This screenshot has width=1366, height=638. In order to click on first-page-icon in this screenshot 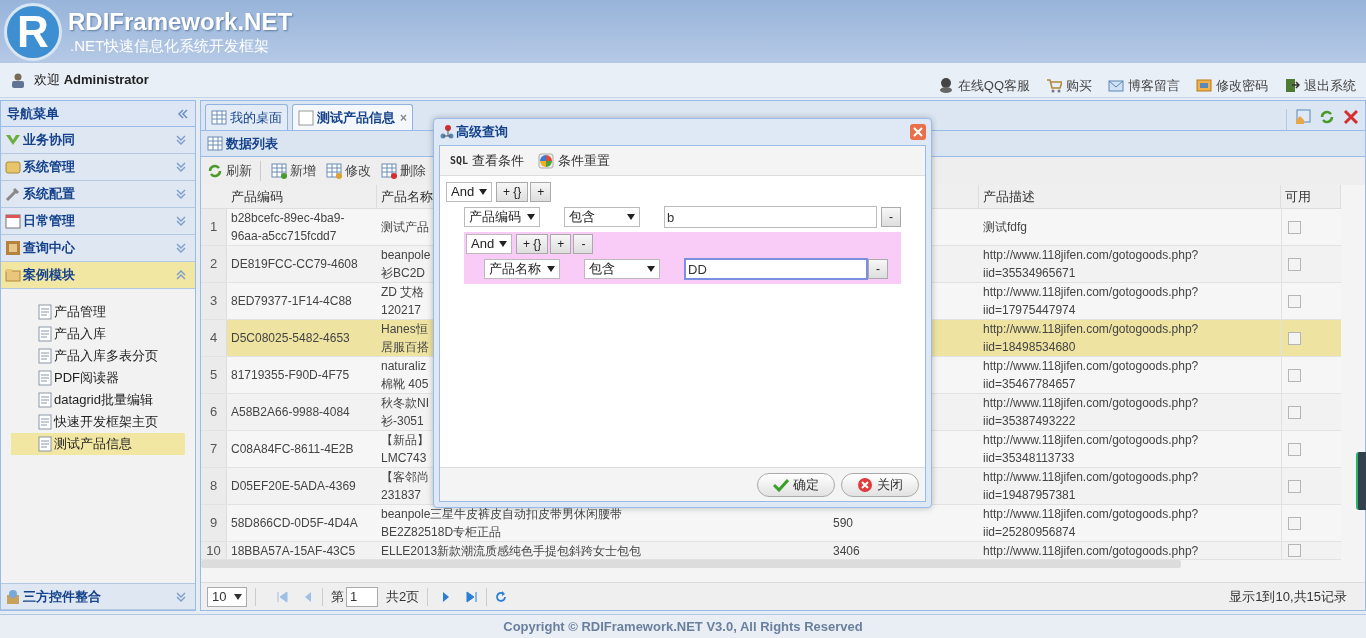, I will do `click(282, 596)`.